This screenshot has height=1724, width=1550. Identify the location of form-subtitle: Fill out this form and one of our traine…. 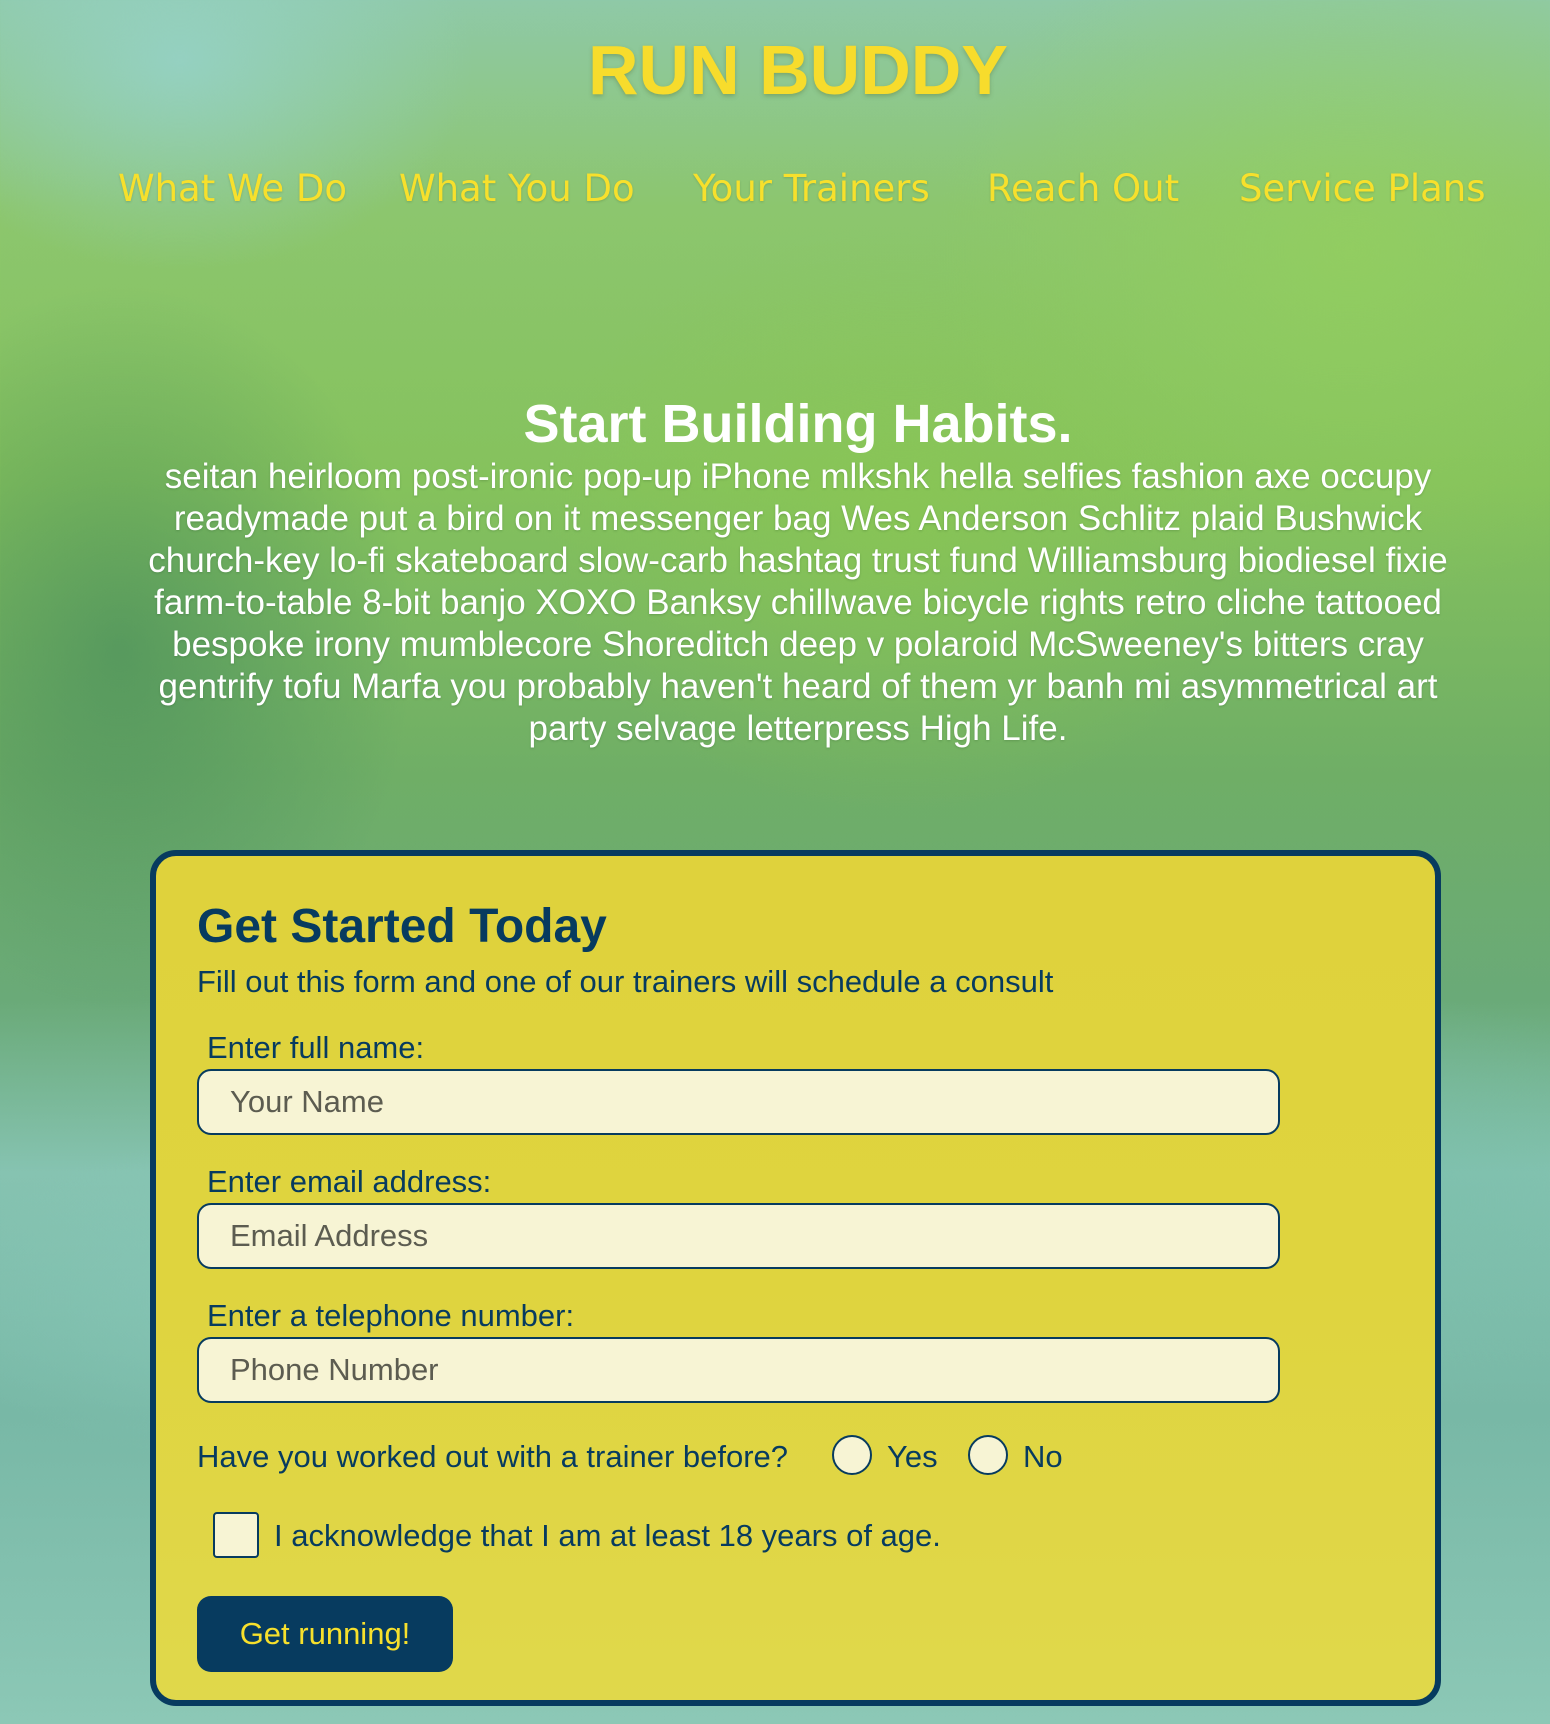
(625, 981).